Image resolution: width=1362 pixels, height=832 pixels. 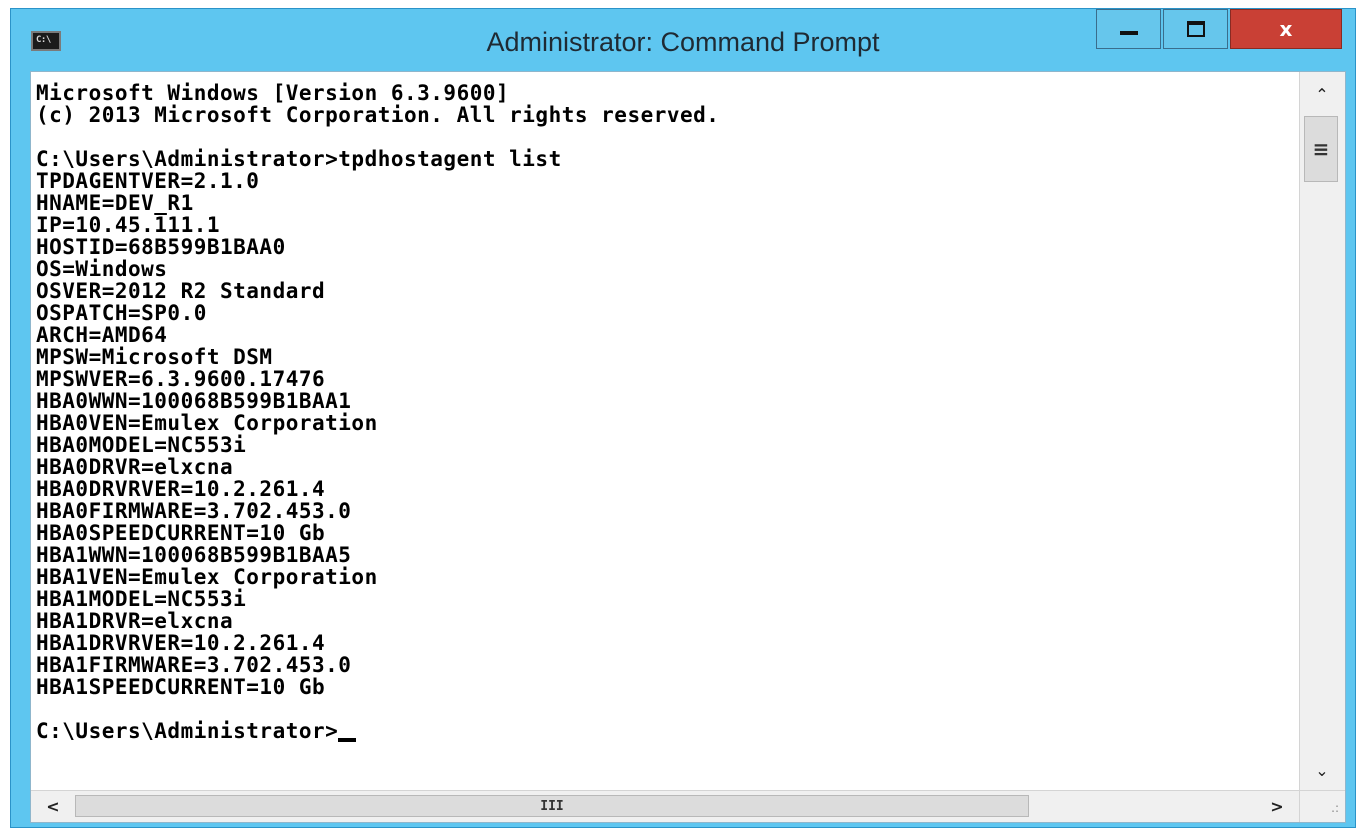 I want to click on console-line: HBA1WWN=100068B599B1BAA5, so click(x=194, y=555).